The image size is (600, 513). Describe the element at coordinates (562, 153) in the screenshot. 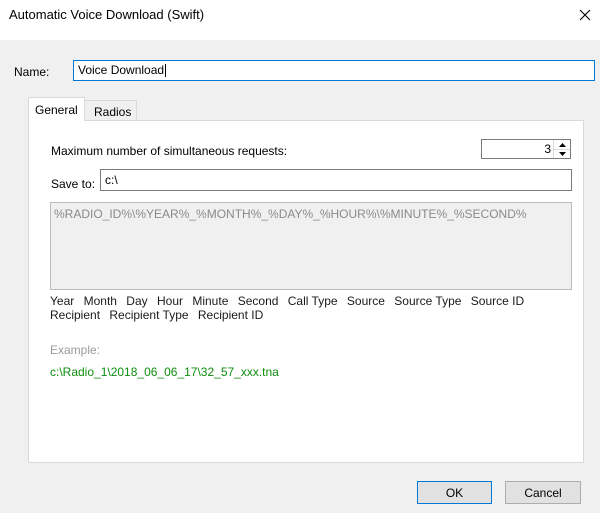

I see `arrow-down-icon` at that location.